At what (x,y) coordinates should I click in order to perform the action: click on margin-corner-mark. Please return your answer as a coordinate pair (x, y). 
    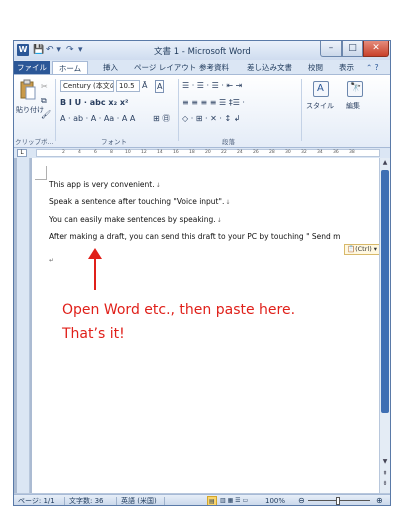
    Looking at the image, I should click on (41, 173).